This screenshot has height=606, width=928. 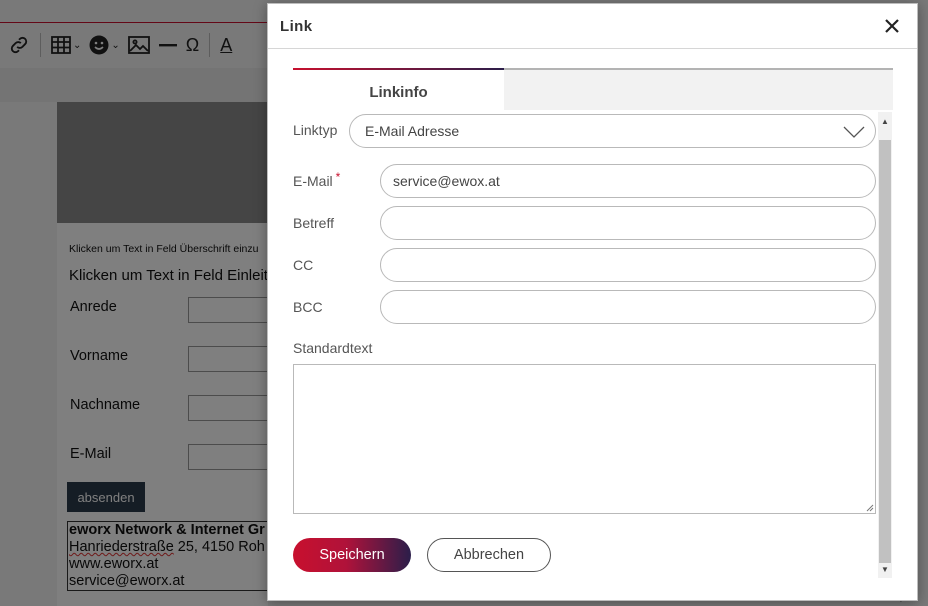 I want to click on bcc-input, so click(x=628, y=307).